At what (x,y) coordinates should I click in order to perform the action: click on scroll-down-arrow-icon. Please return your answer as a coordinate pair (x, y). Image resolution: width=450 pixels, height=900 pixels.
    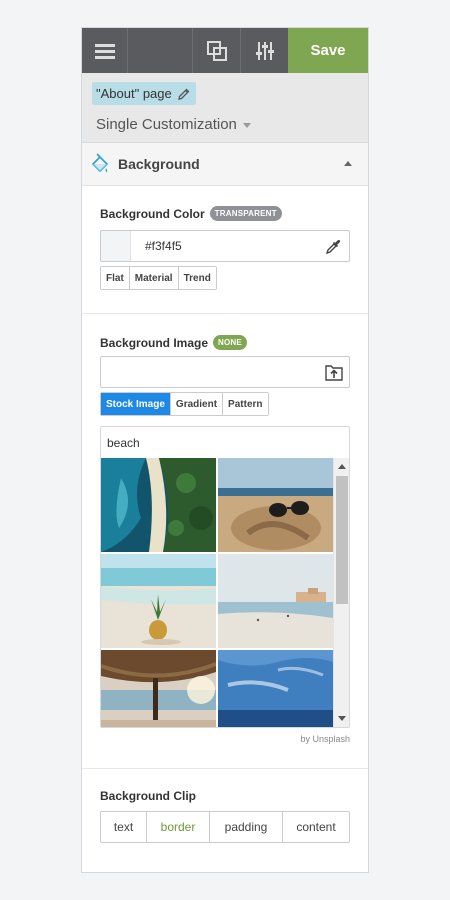
    Looking at the image, I should click on (342, 718).